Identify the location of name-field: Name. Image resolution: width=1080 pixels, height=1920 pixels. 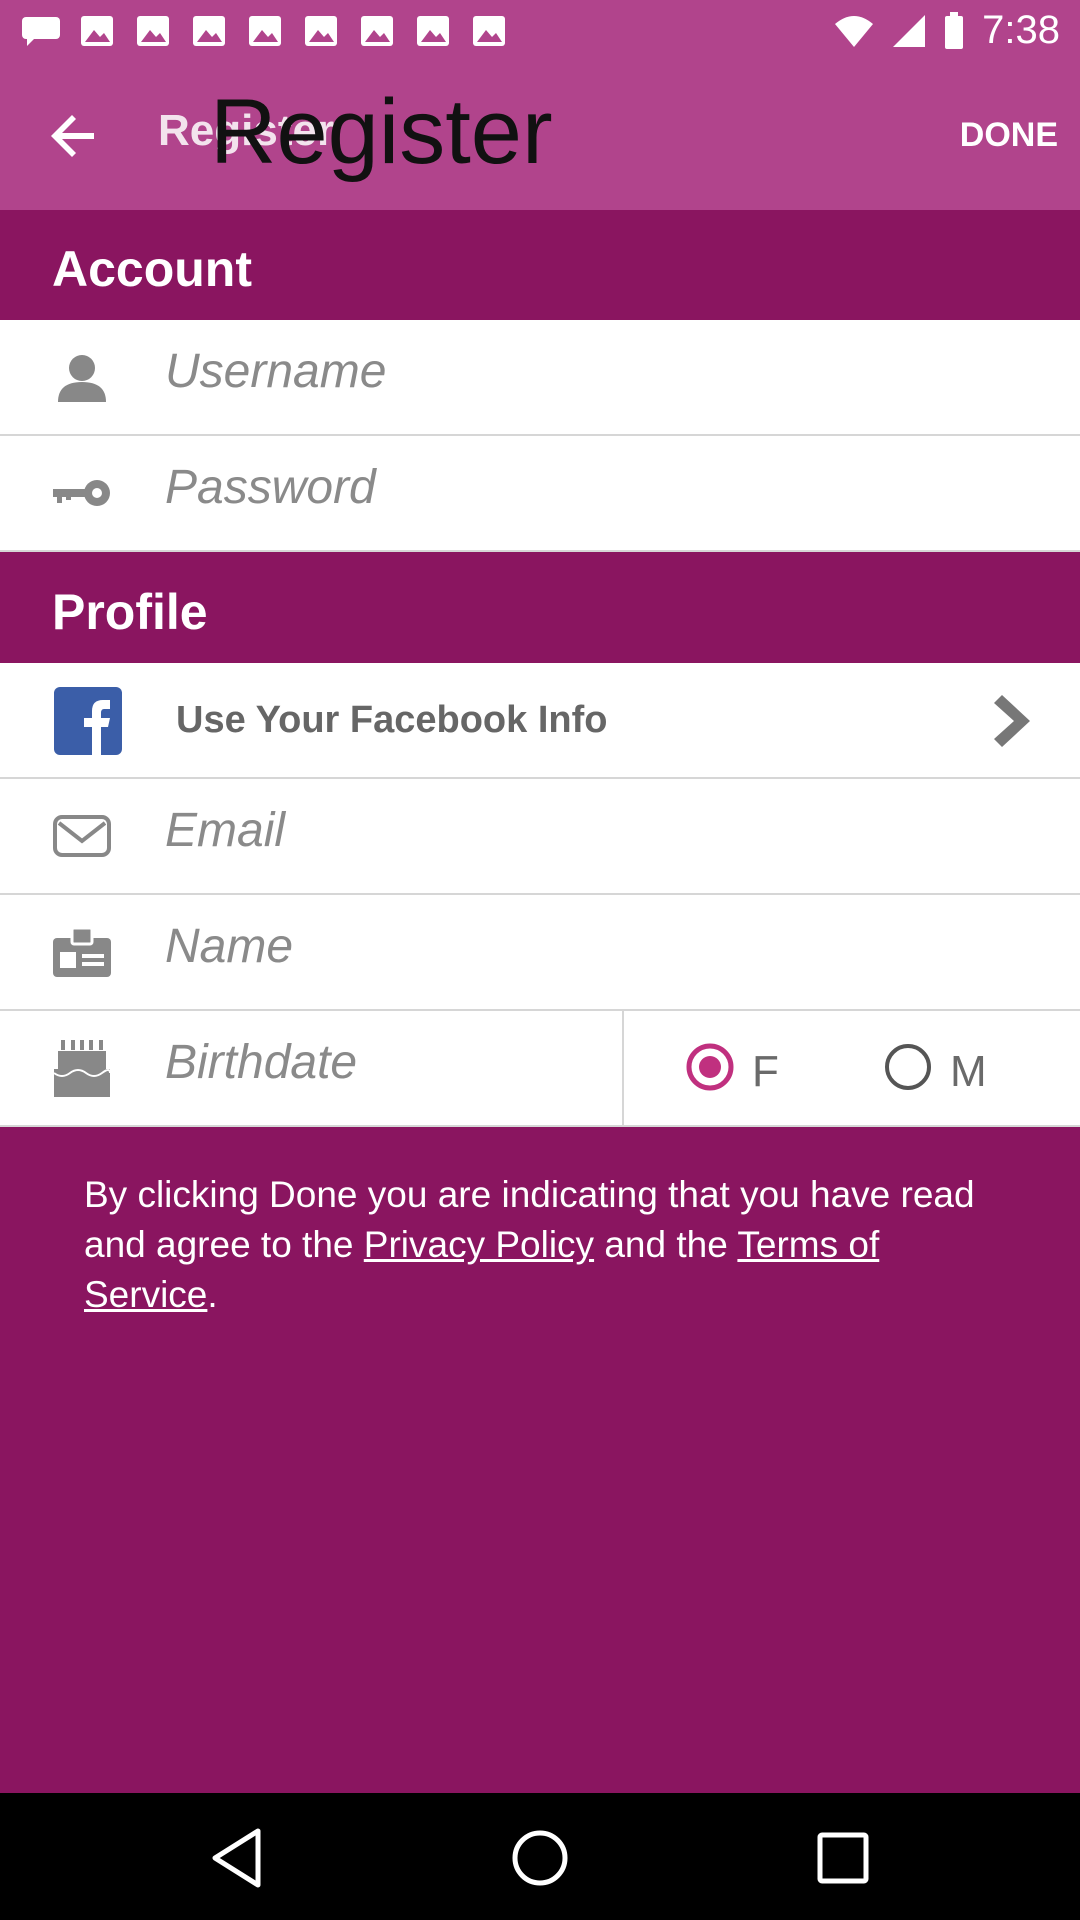
(229, 946).